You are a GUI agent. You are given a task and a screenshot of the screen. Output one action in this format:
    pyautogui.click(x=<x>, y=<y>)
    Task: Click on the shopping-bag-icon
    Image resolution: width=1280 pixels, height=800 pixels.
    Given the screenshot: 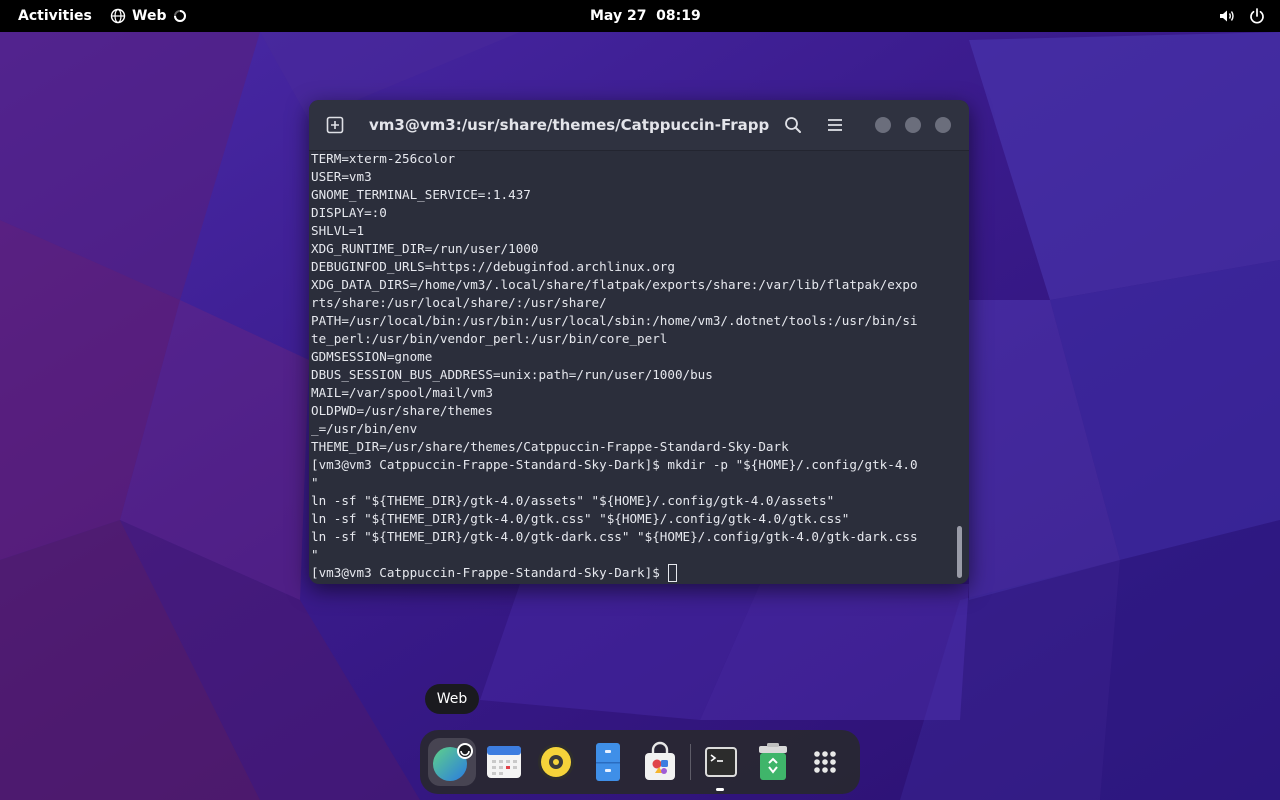 What is the action you would take?
    pyautogui.click(x=660, y=760)
    